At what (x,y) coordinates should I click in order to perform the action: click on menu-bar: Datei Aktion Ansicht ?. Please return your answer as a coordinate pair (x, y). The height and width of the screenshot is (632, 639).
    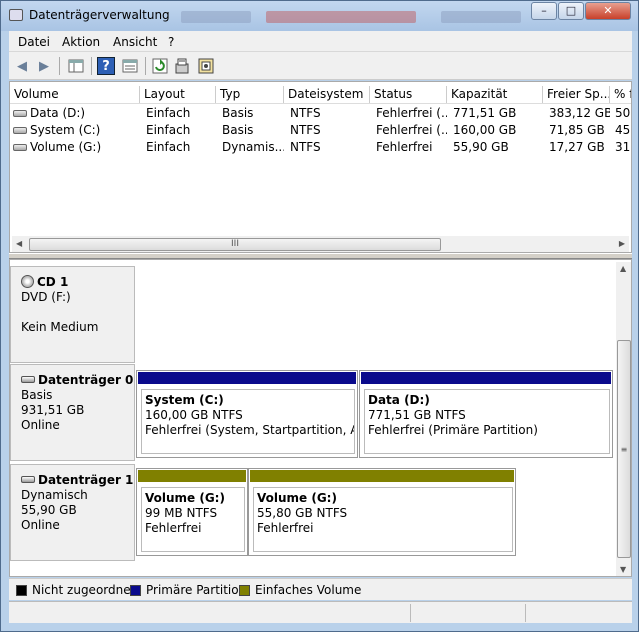
    Looking at the image, I should click on (320, 41).